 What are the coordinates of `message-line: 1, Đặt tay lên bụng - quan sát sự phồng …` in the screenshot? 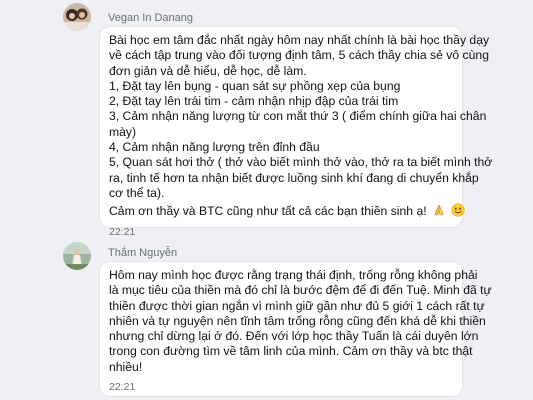 It's located at (255, 85).